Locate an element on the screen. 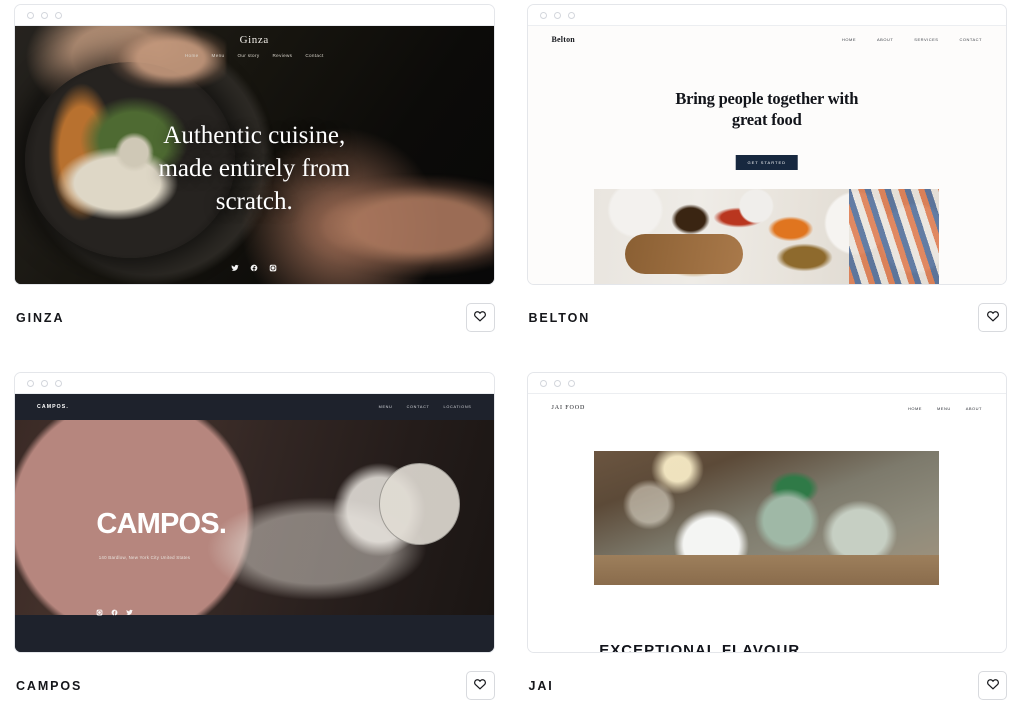 The image size is (1021, 708). site-logo-jai: JAI FOOD is located at coordinates (568, 408).